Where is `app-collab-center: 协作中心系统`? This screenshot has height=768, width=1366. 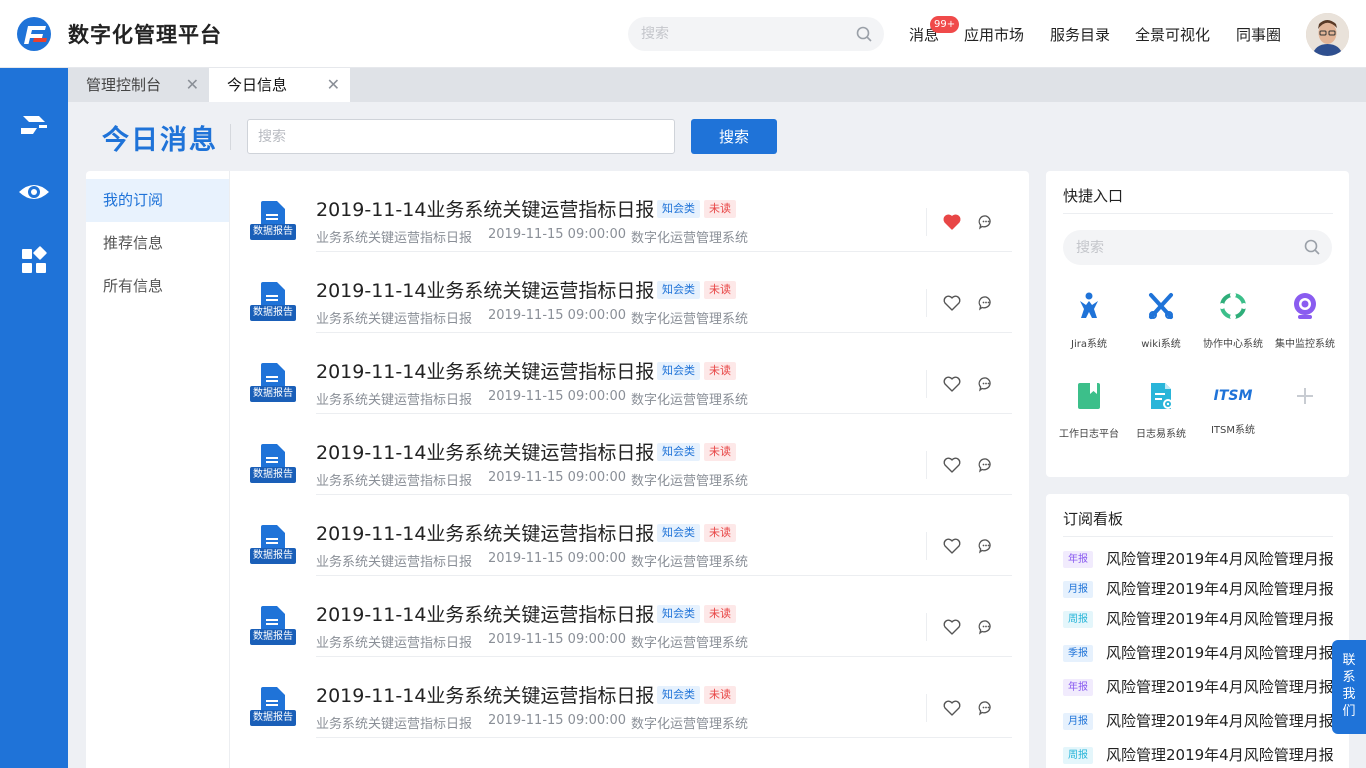 app-collab-center: 协作中心系统 is located at coordinates (1233, 320).